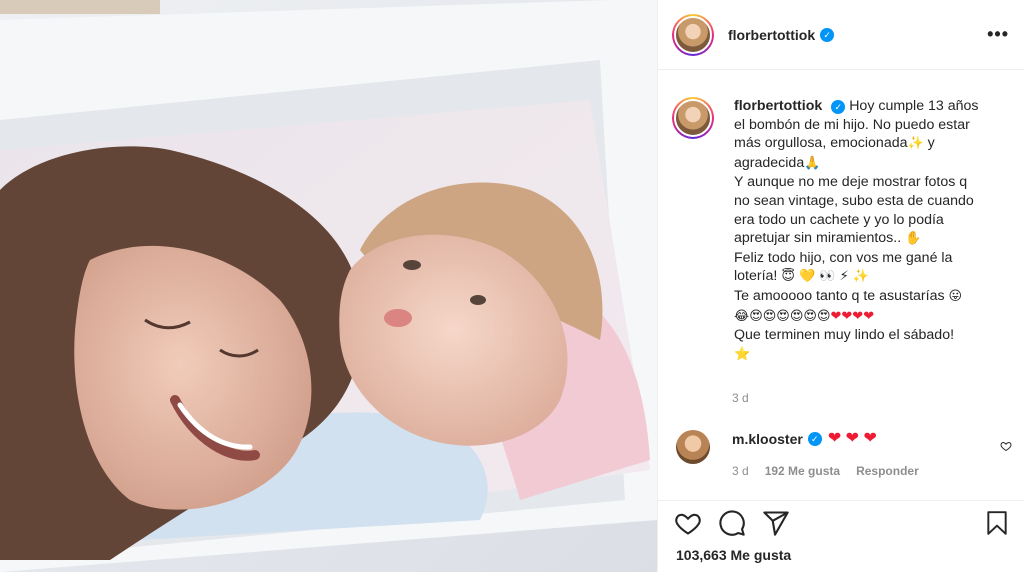 This screenshot has height=572, width=1024. What do you see at coordinates (688, 523) in the screenshot?
I see `heart-icon` at bounding box center [688, 523].